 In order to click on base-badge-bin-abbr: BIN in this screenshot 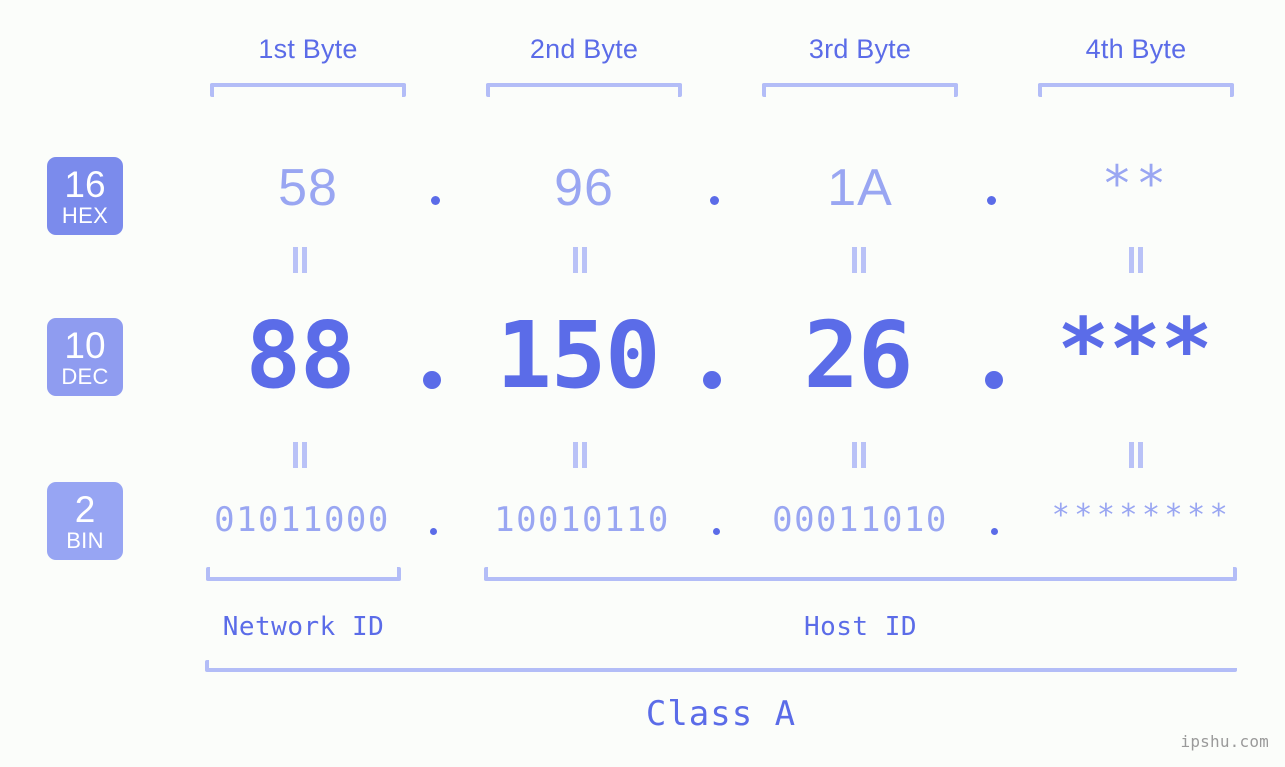, I will do `click(85, 540)`.